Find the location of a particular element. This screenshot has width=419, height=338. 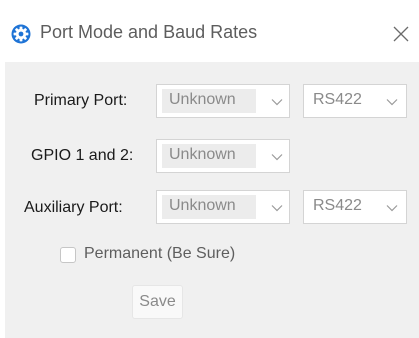

permanent-checkbox-label: Permanent (Be Sure) is located at coordinates (159, 254).